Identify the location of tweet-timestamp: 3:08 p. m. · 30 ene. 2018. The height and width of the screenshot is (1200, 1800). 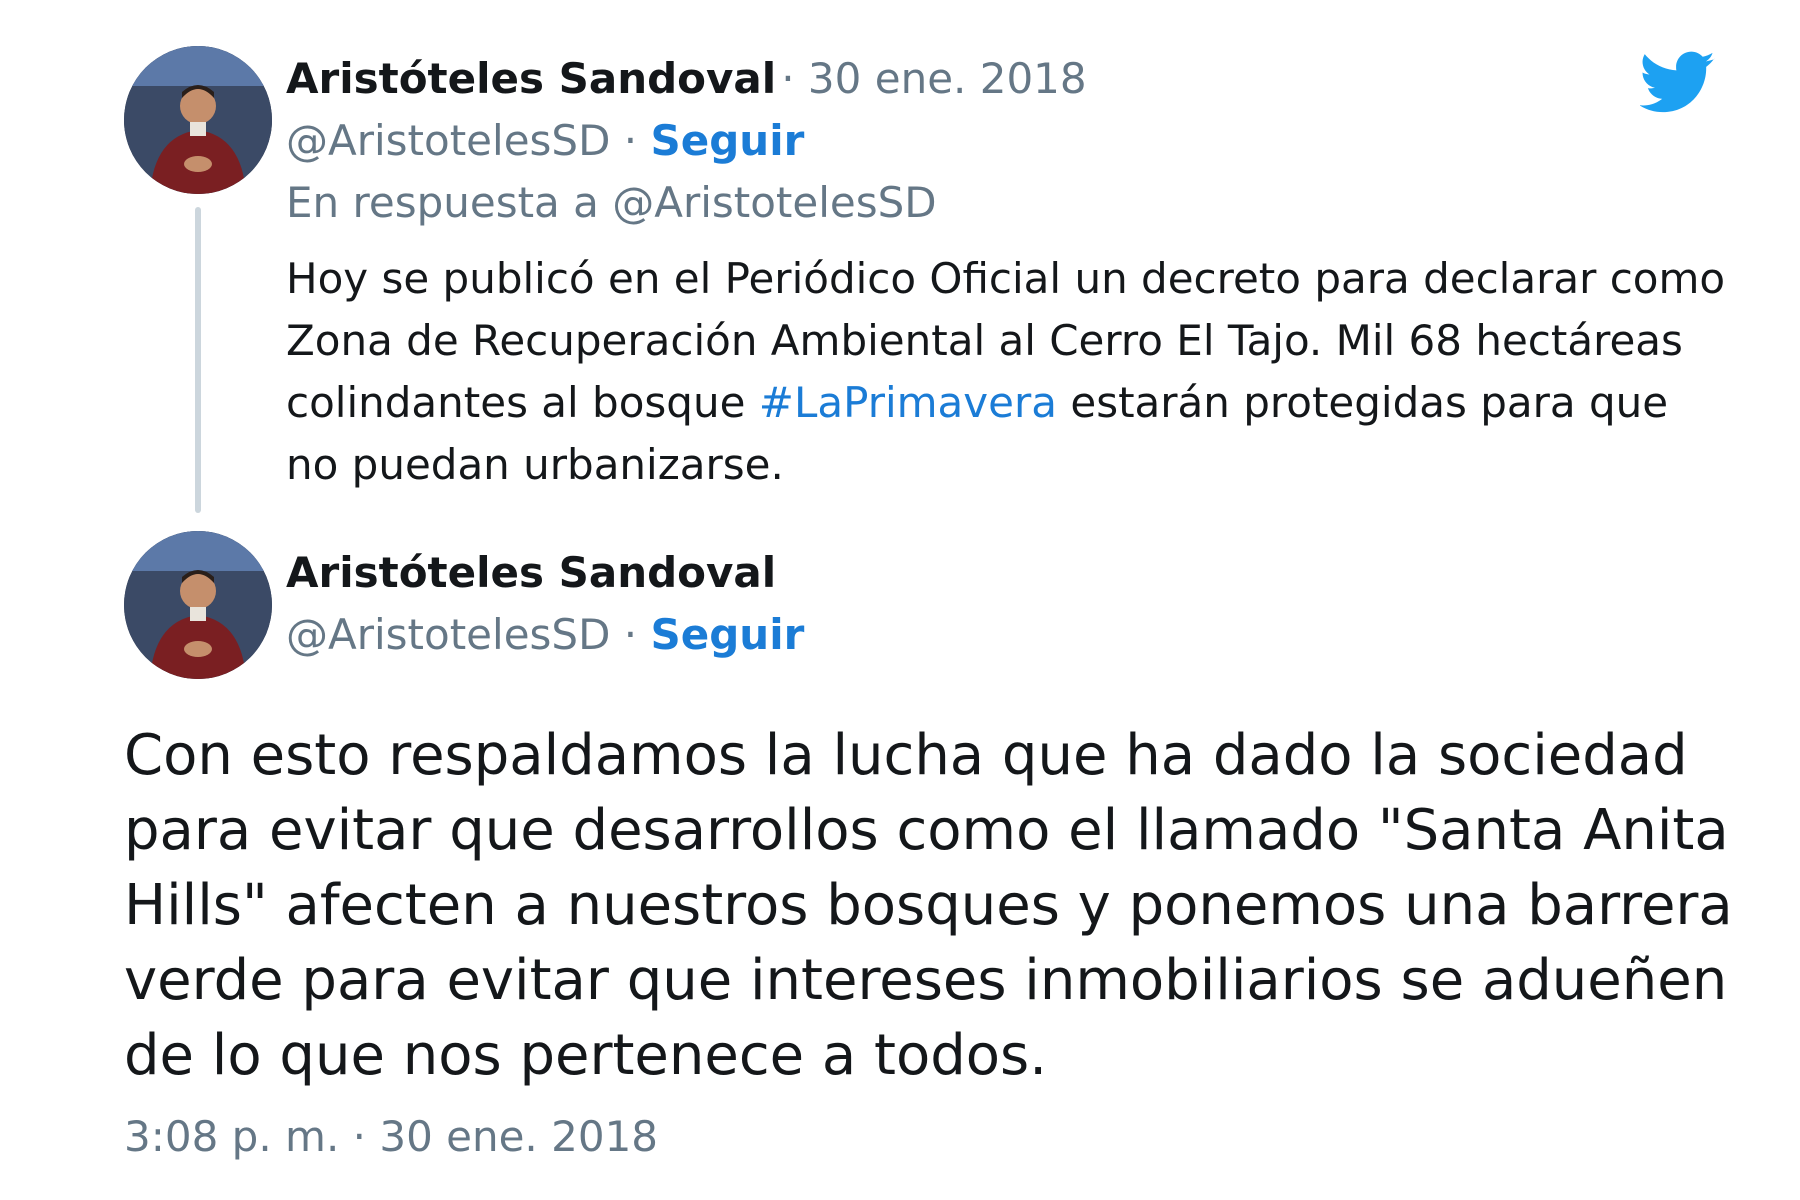
(391, 1136).